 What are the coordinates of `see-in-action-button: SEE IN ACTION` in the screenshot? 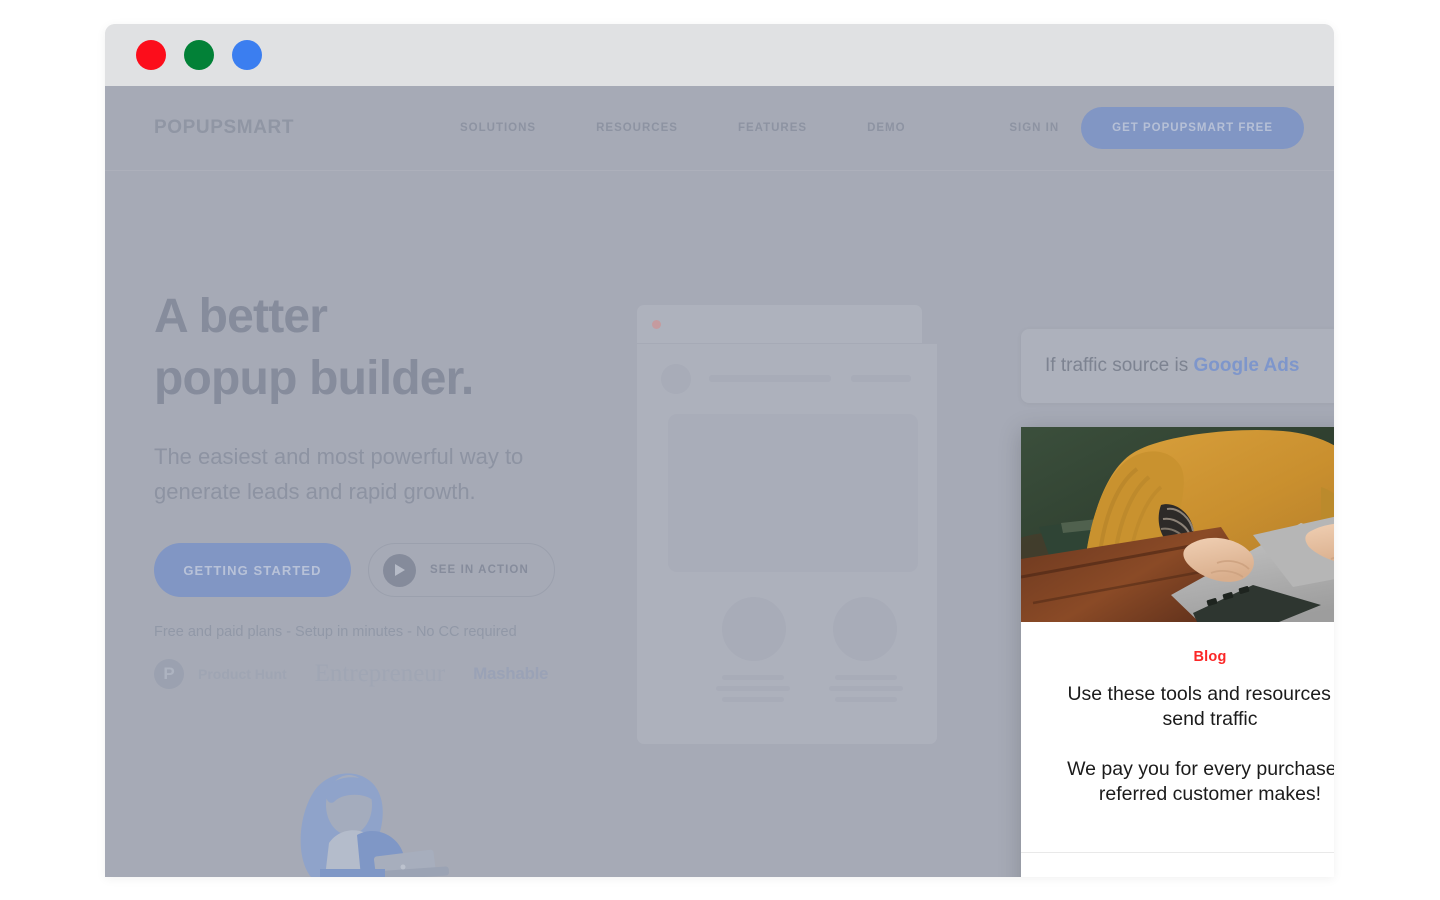 It's located at (461, 570).